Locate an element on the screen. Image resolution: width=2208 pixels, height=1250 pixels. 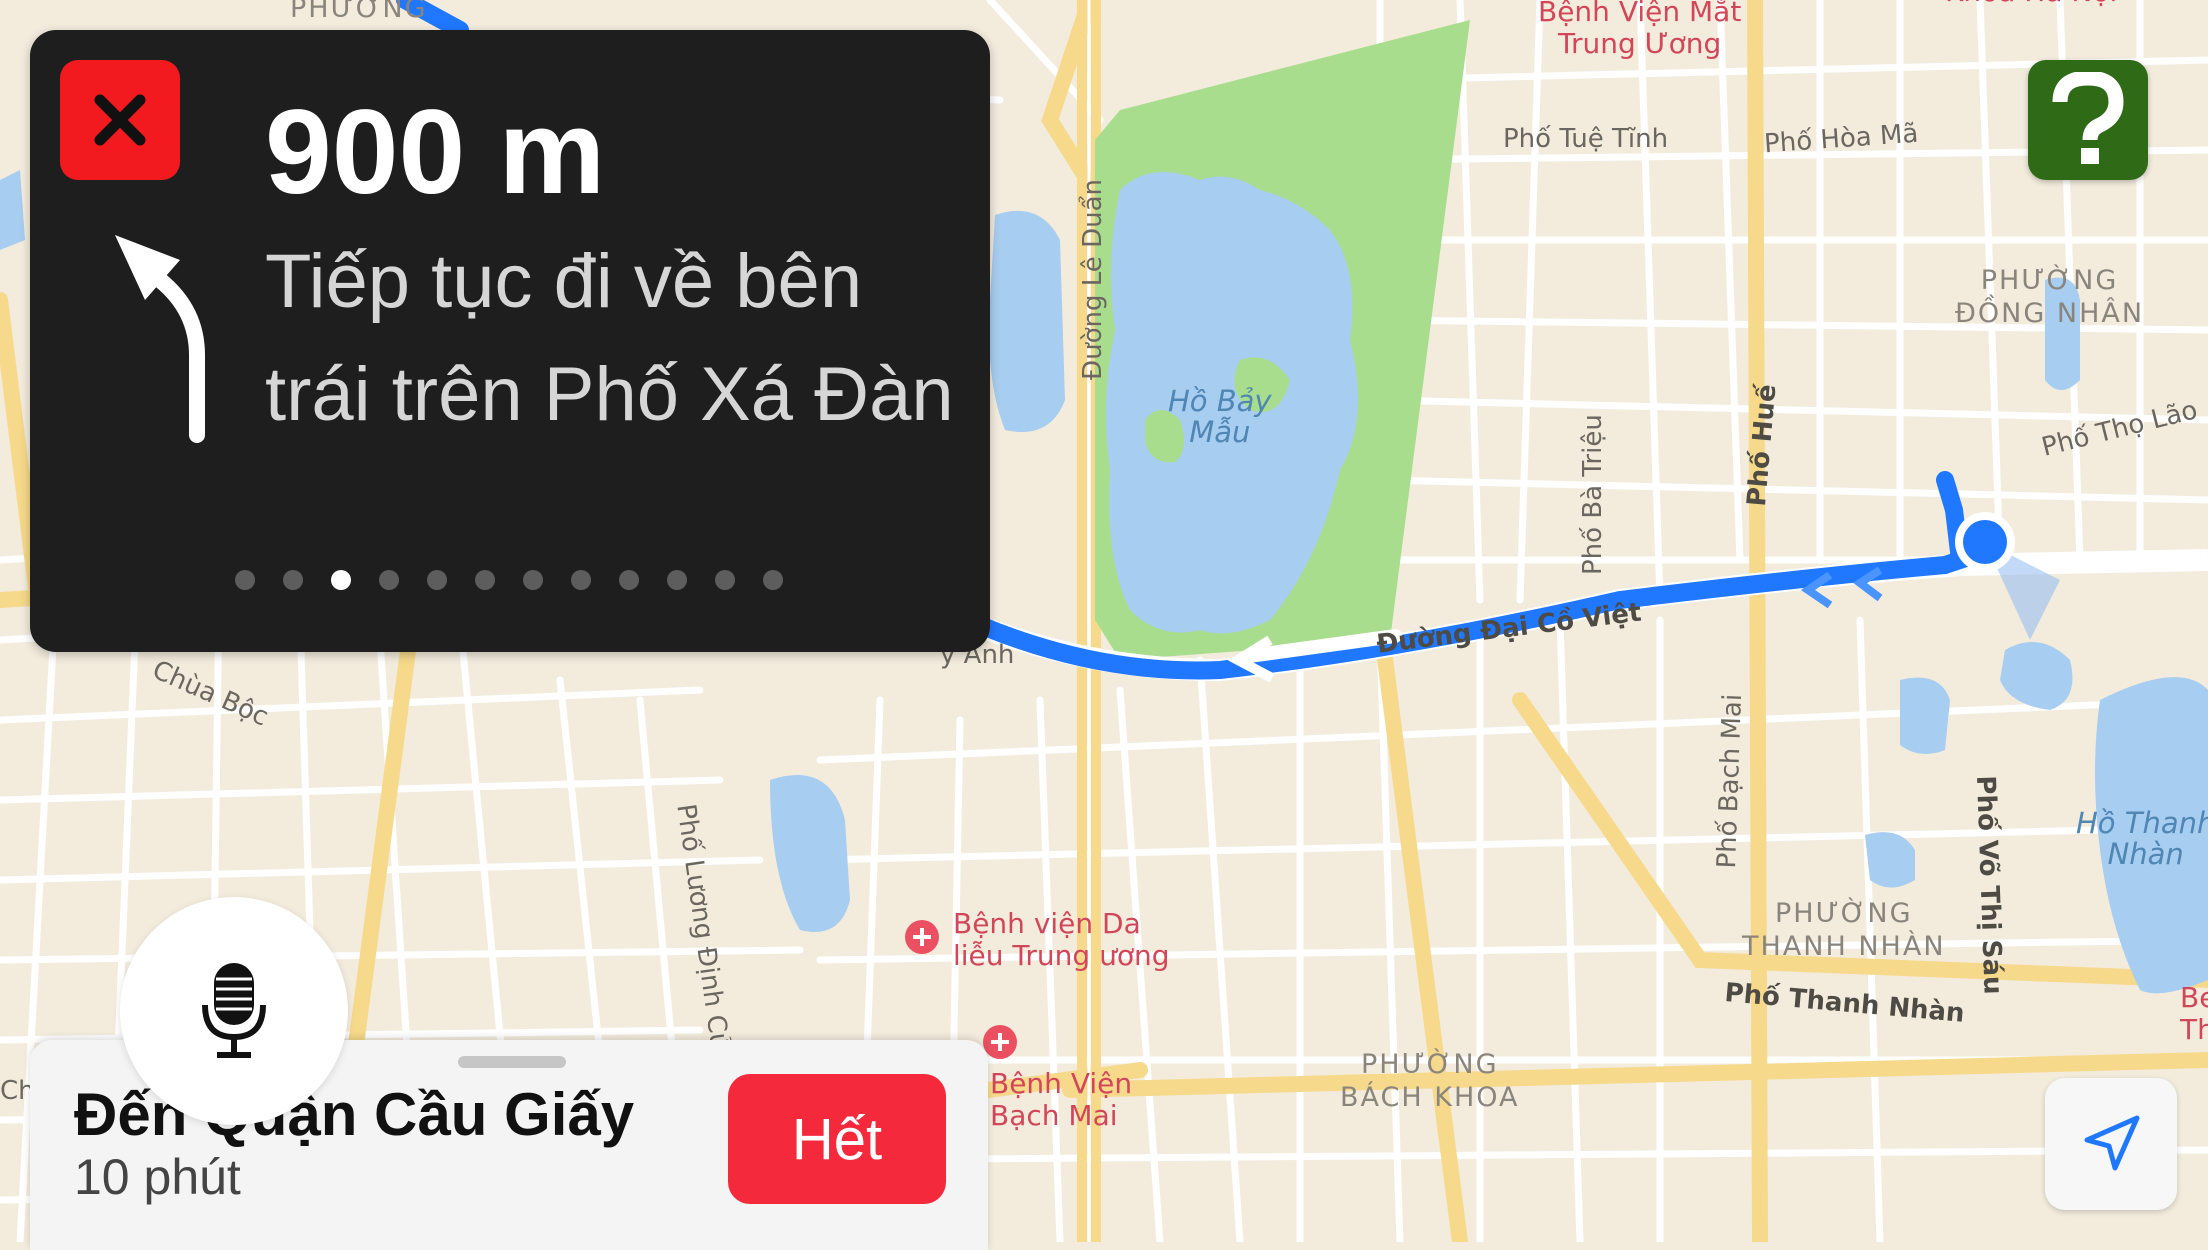
current-location-button is located at coordinates (2111, 1144).